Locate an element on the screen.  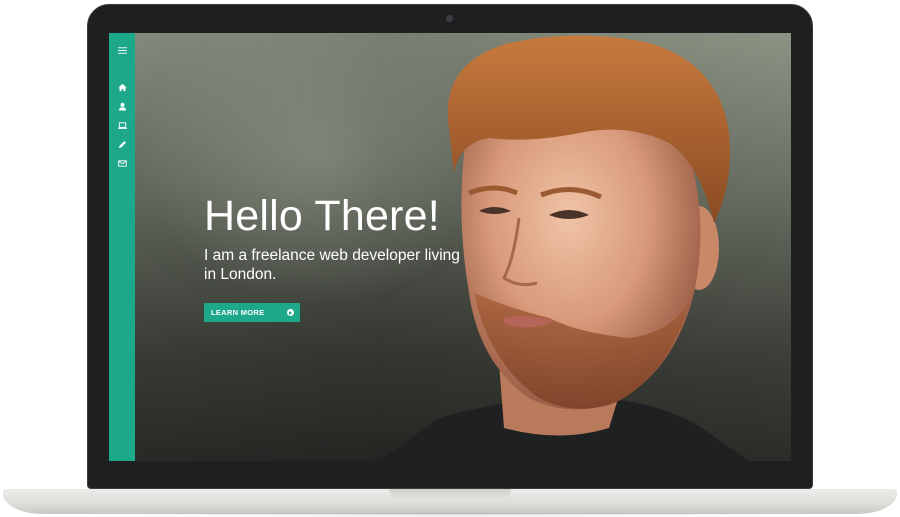
learn-more-button: LEARN MORE is located at coordinates (252, 312).